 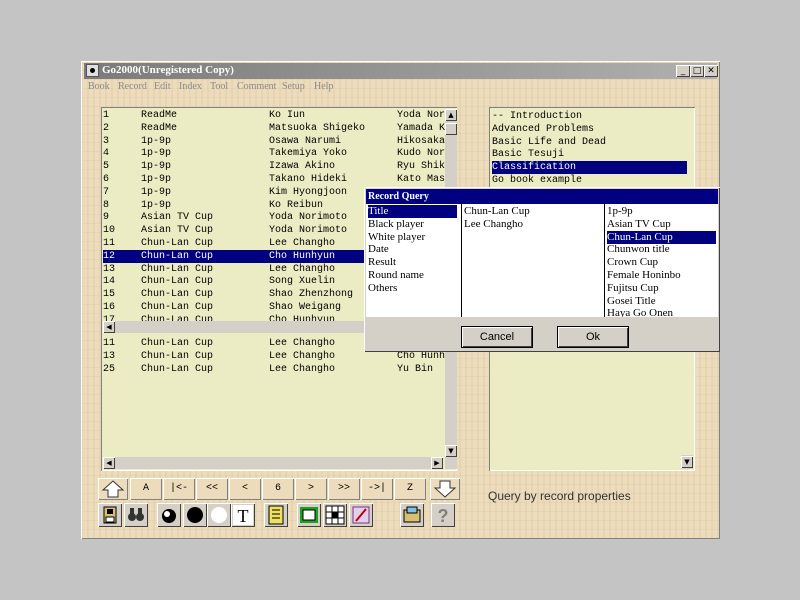 What do you see at coordinates (156, 205) in the screenshot?
I see `record-event: 1p-9p` at bounding box center [156, 205].